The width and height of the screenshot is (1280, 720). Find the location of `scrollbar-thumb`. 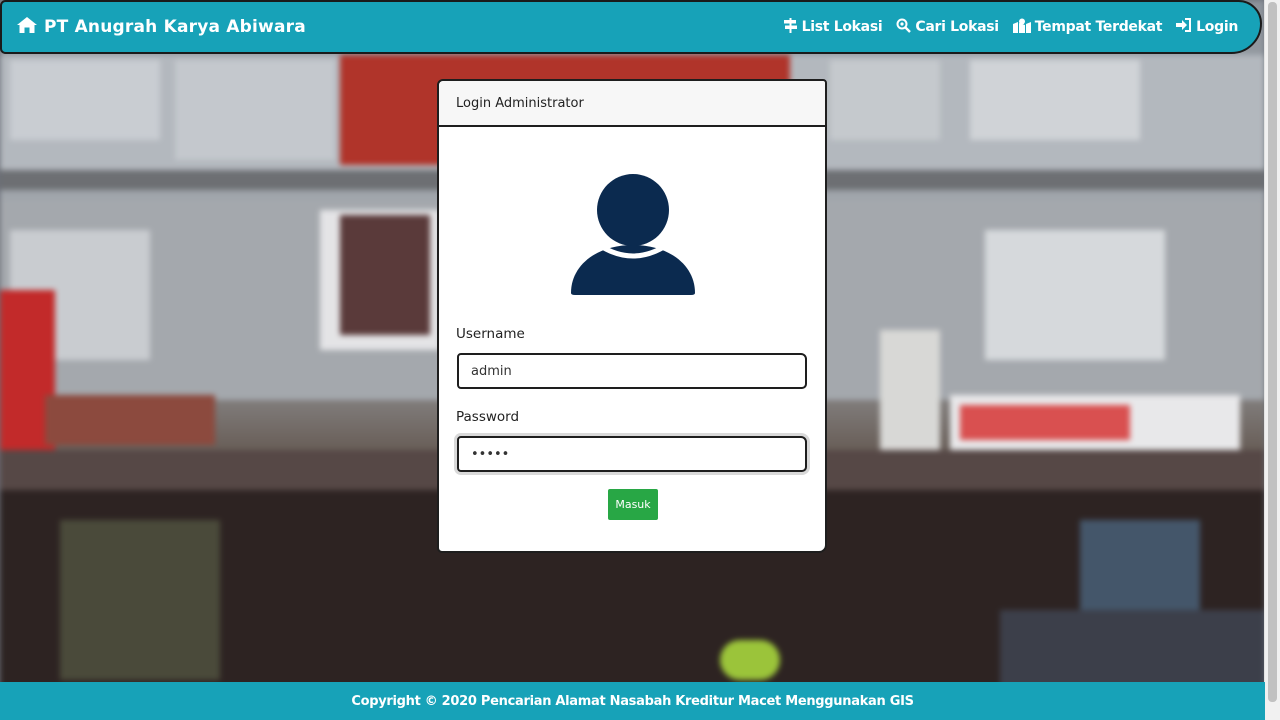

scrollbar-thumb is located at coordinates (1272, 352).